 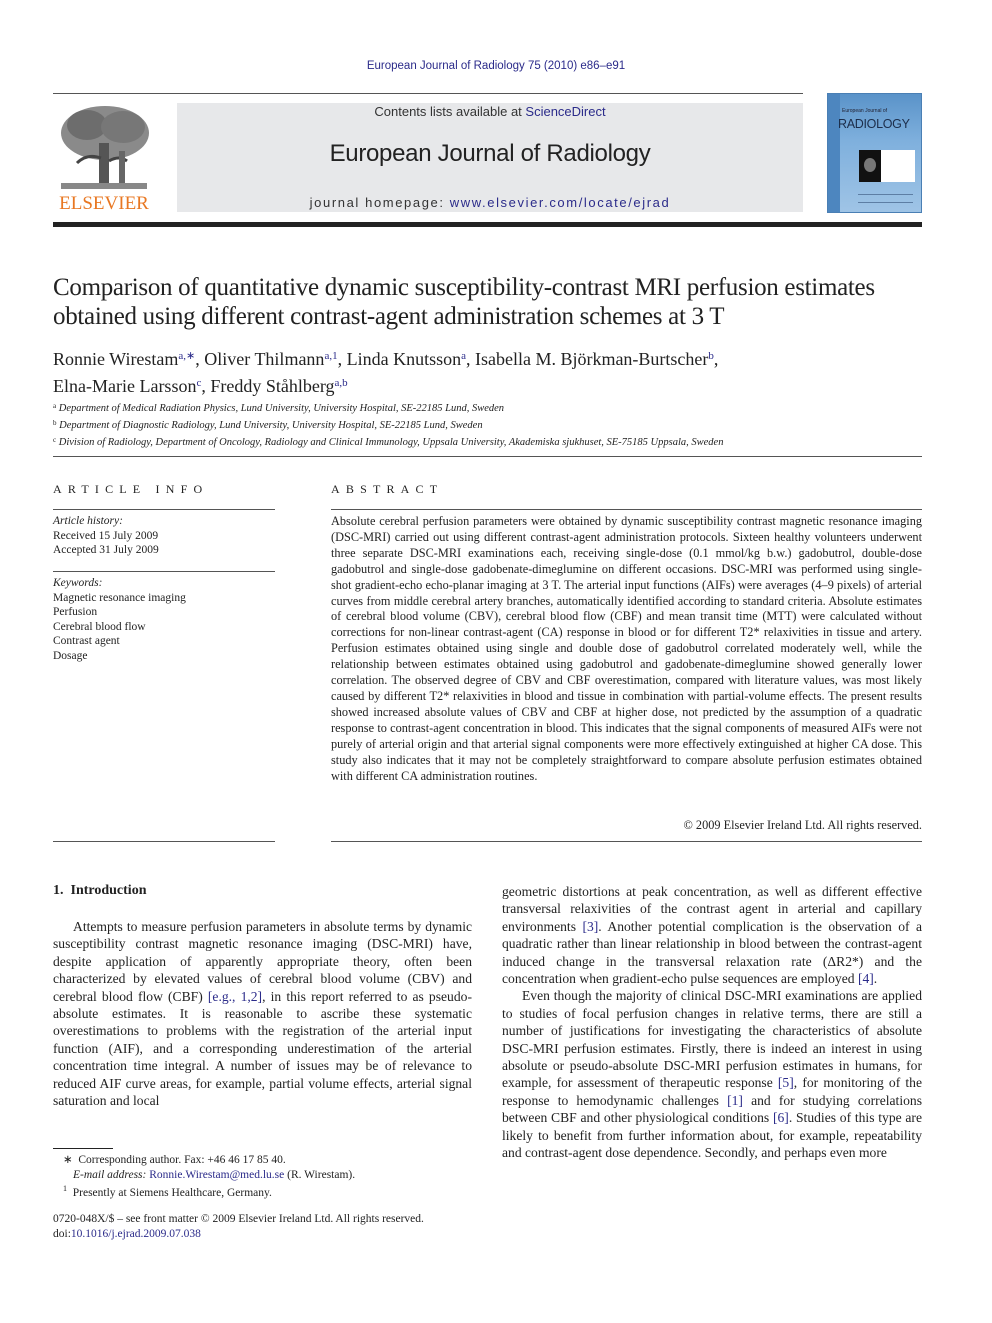 I want to click on homepage-link: www.elsevier.com/locate/ejrad, so click(x=560, y=202).